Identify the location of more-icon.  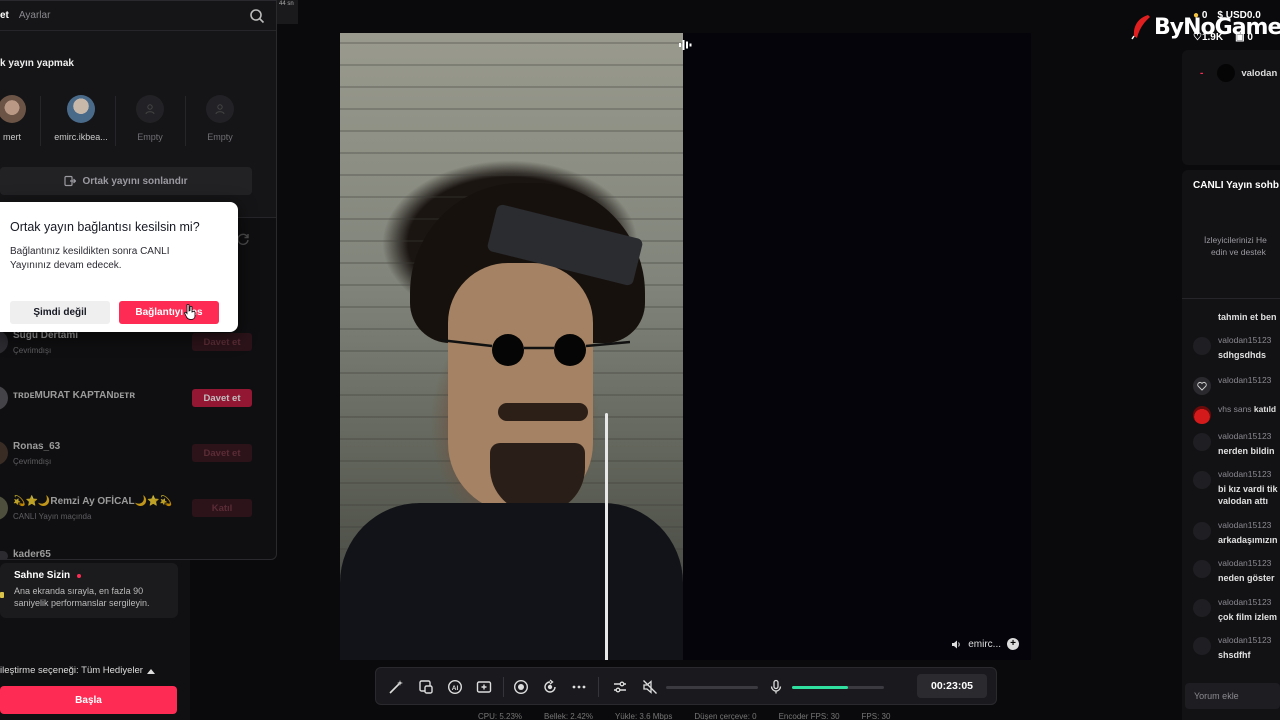
(579, 687).